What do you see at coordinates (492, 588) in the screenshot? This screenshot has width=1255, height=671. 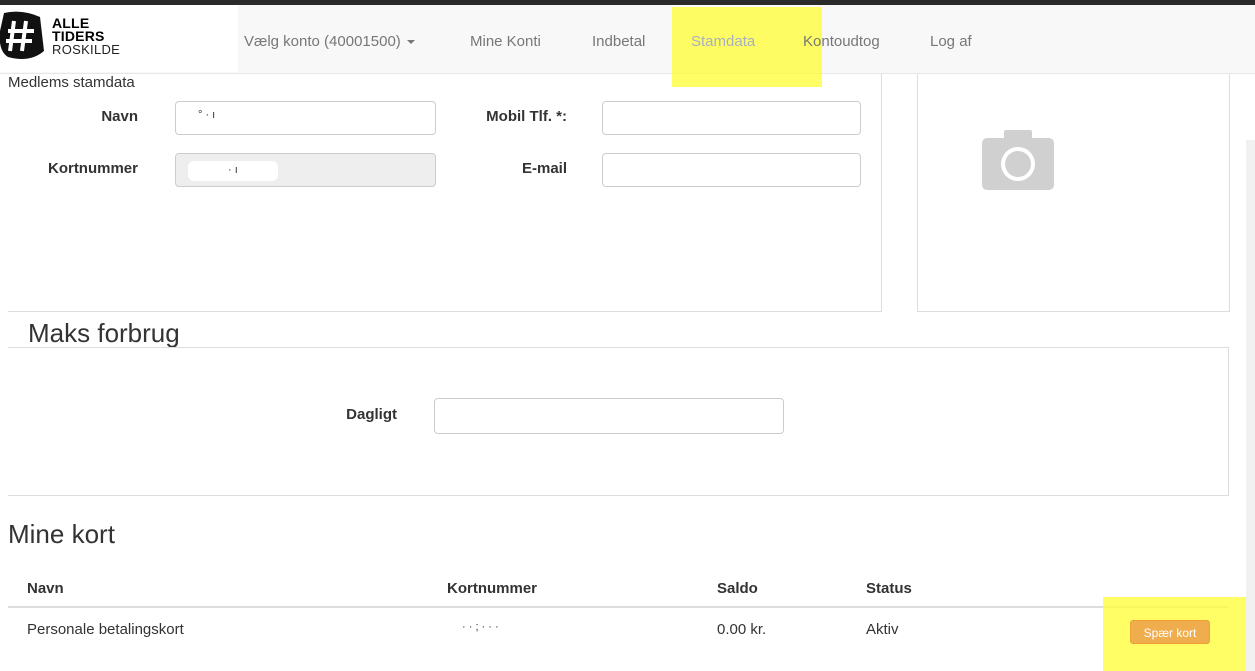 I see `column-header-card-number: Kortnummer` at bounding box center [492, 588].